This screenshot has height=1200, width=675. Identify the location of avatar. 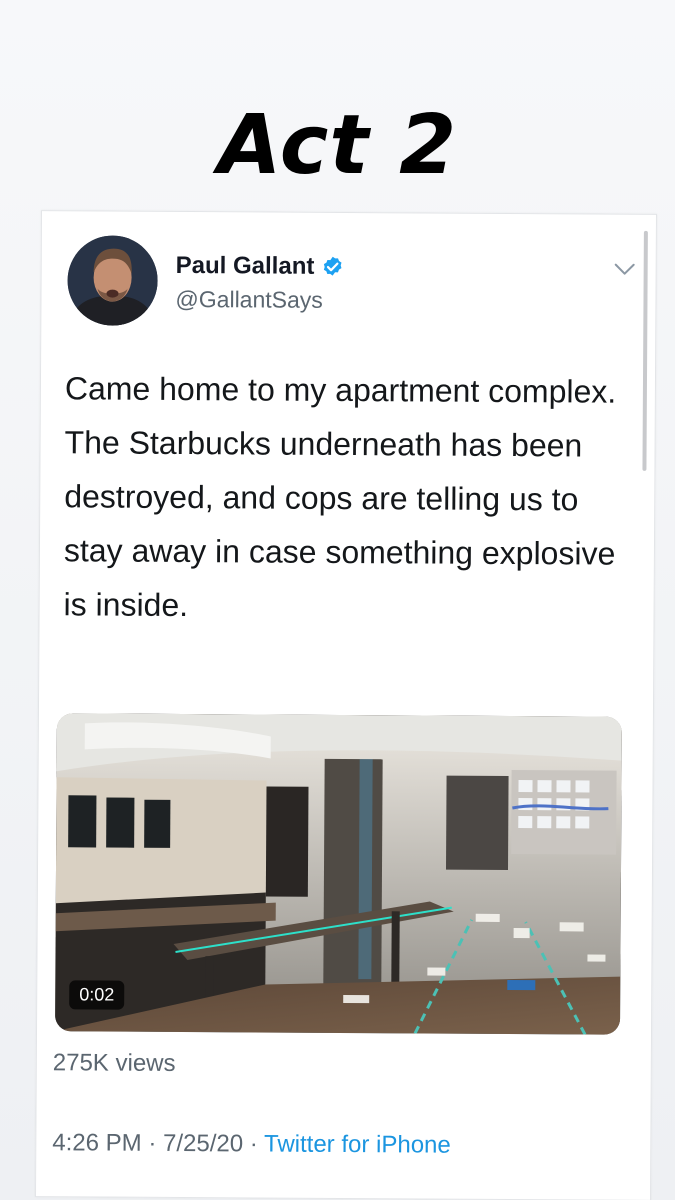
(112, 280).